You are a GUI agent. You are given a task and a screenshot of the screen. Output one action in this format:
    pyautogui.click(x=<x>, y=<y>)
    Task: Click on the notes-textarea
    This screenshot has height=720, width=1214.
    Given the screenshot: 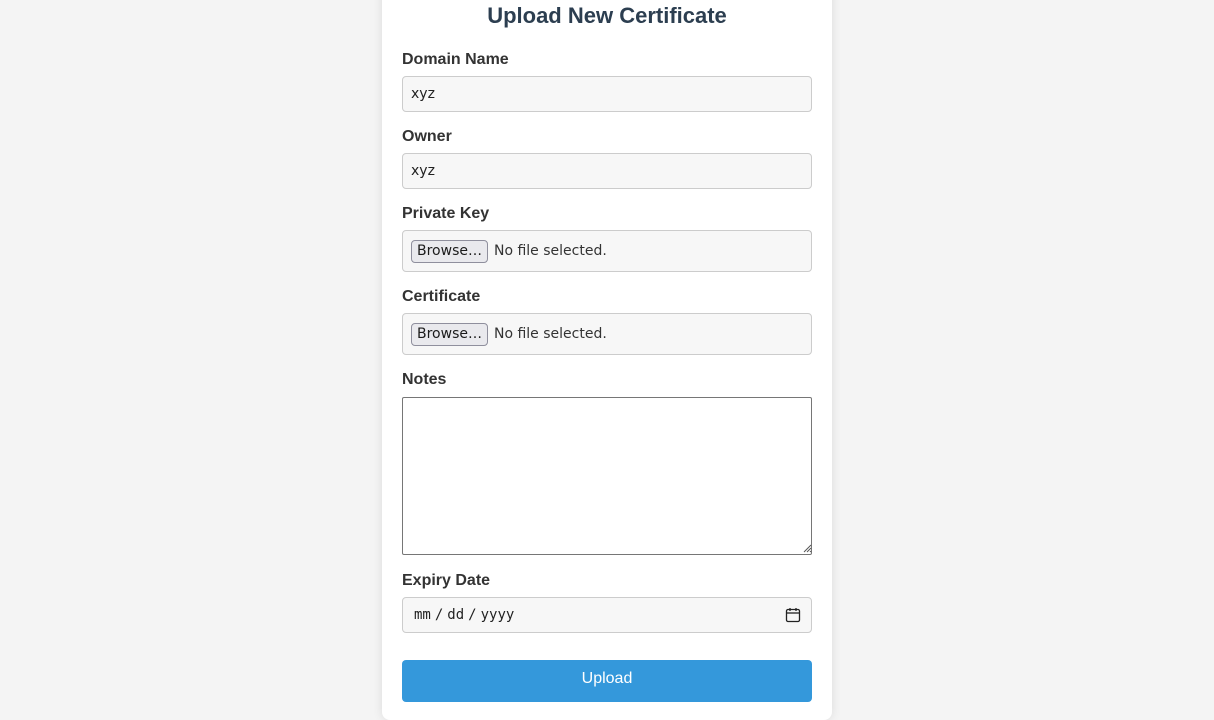 What is the action you would take?
    pyautogui.click(x=607, y=476)
    